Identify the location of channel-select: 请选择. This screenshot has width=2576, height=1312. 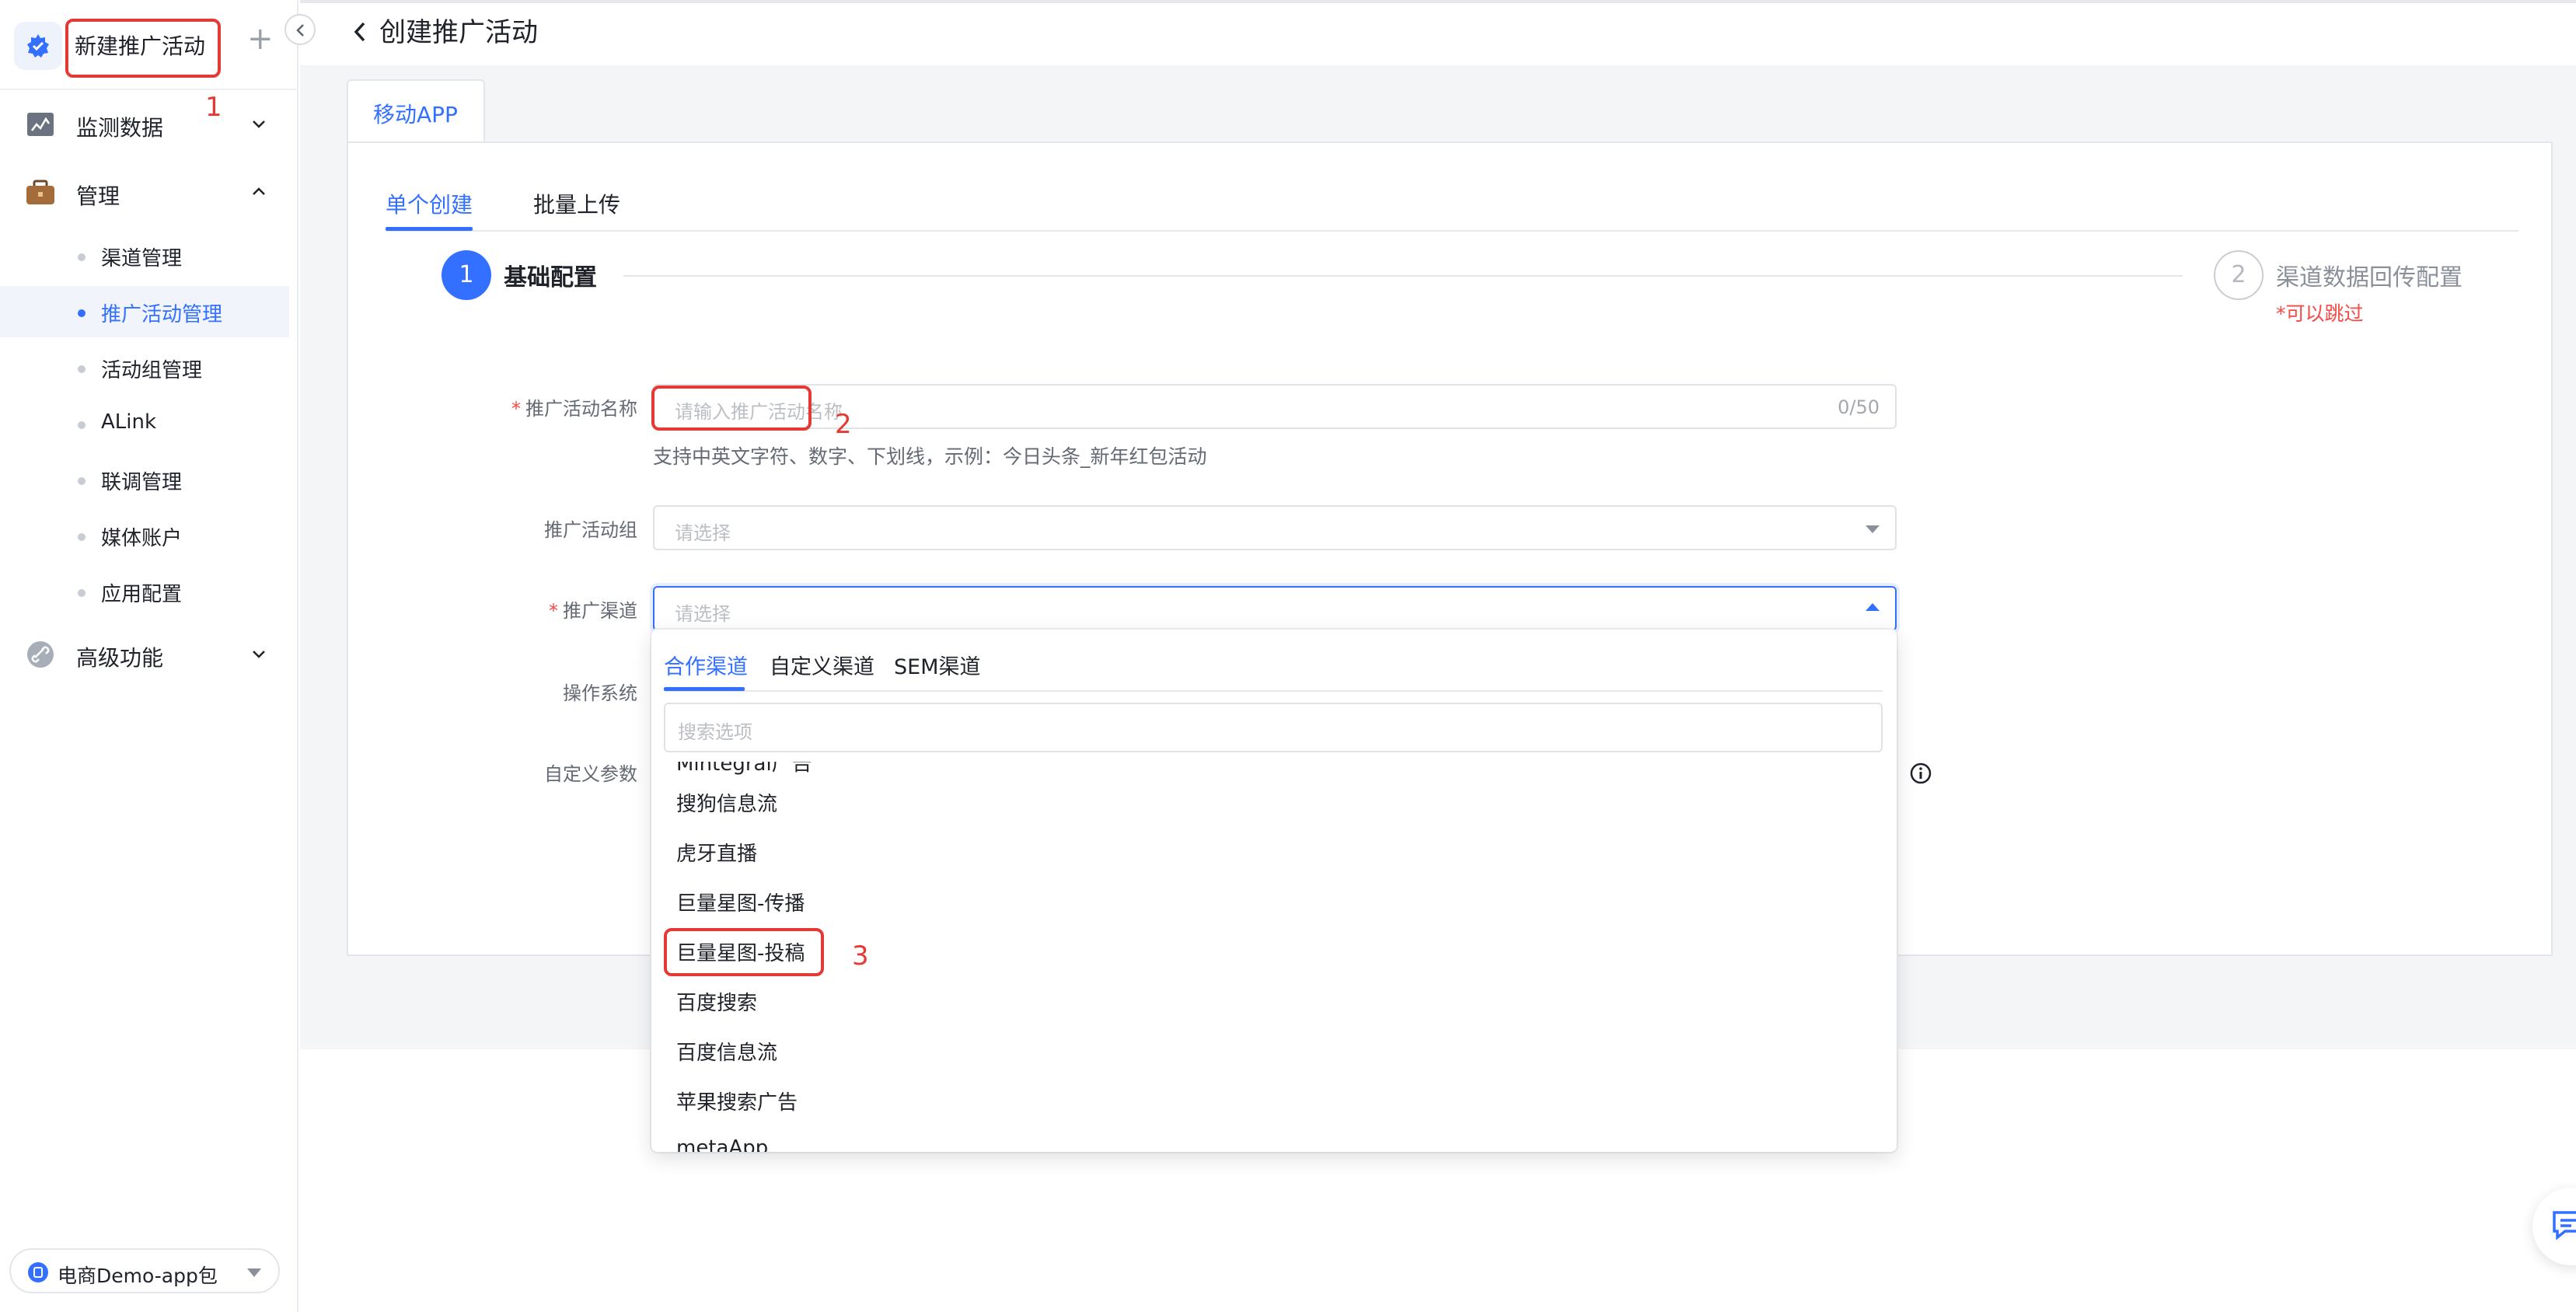
(1275, 608).